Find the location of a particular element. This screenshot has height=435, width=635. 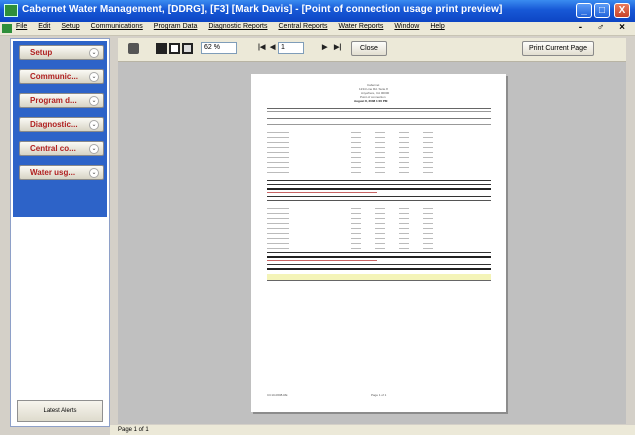

sidebar-item-communications: Communic... ⌄ is located at coordinates (61, 76).